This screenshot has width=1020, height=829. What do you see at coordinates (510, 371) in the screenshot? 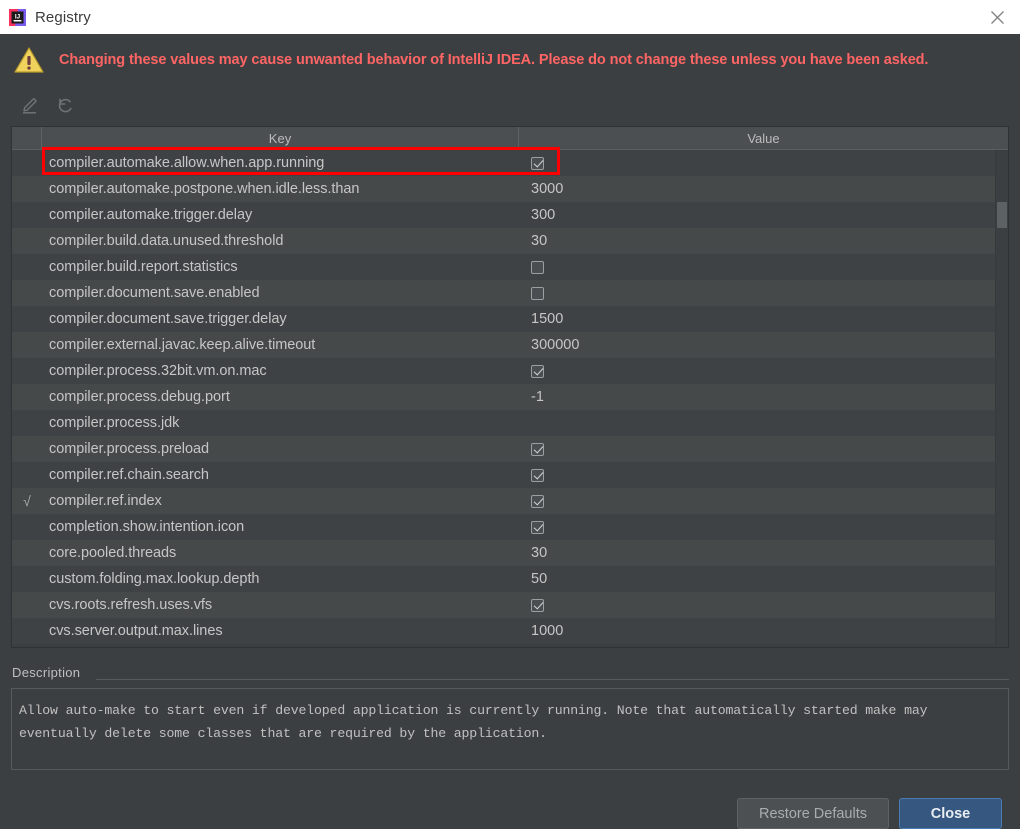
I see `table-row: compiler.process.32bit.vm.on.mac` at bounding box center [510, 371].